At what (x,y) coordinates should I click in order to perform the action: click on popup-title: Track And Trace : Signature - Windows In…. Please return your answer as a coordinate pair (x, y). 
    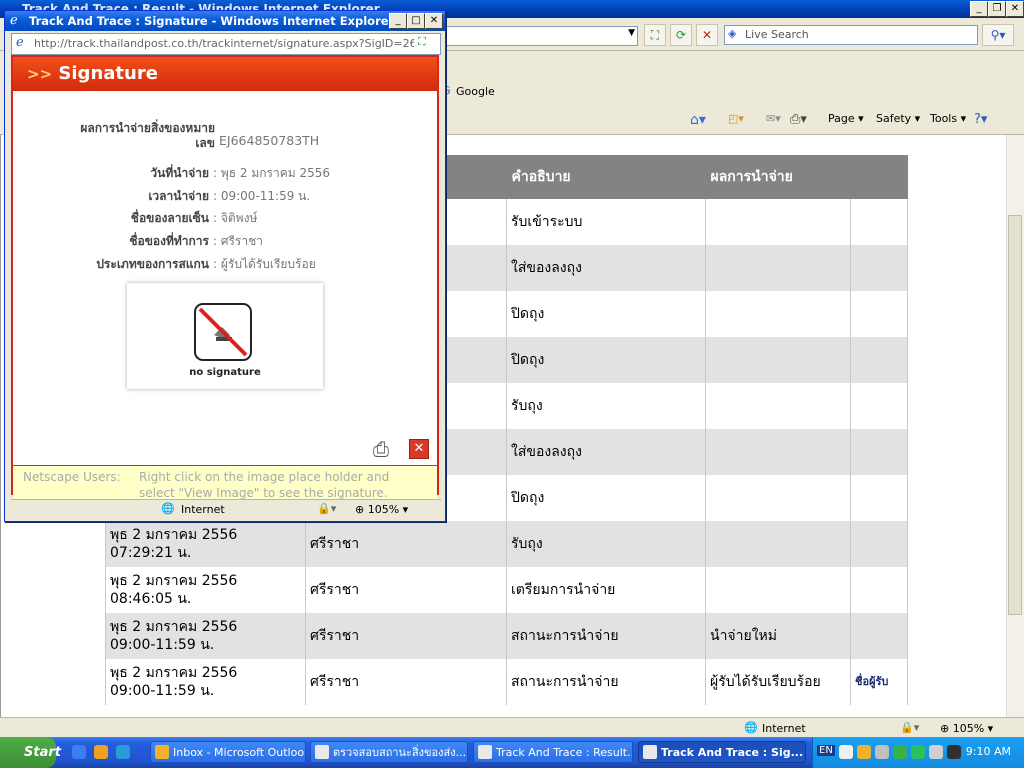
    Looking at the image, I should click on (212, 21).